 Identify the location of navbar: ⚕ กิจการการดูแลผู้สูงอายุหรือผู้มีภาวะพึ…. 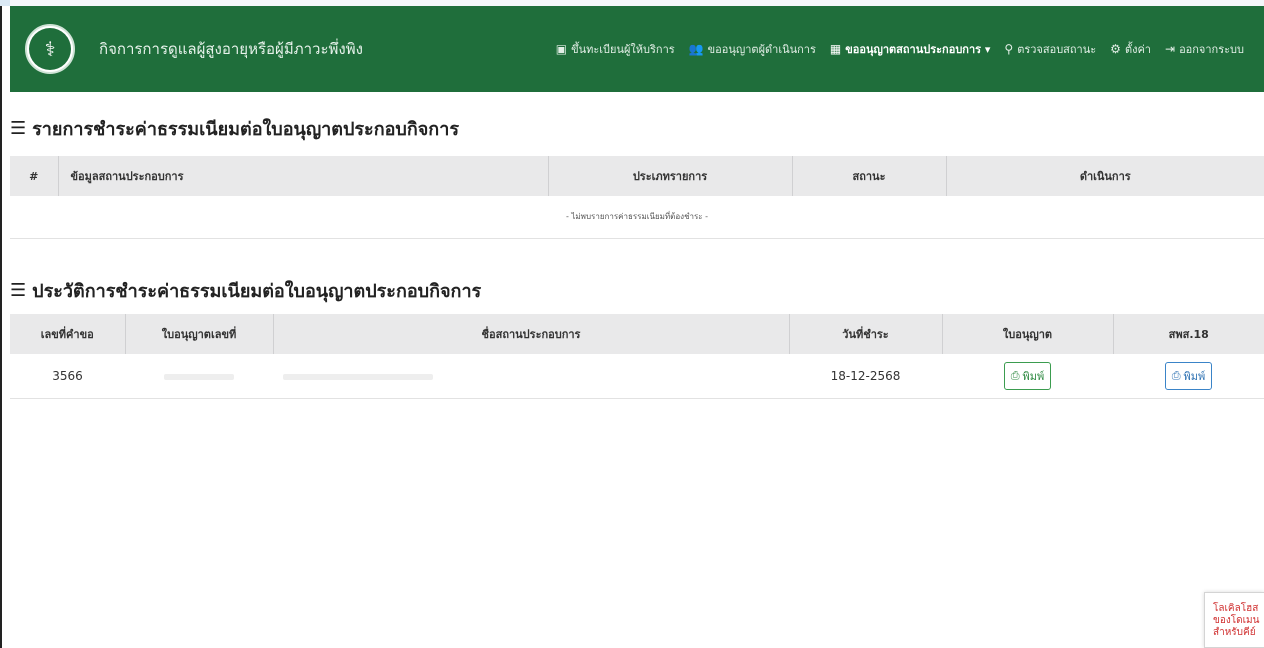
(637, 49).